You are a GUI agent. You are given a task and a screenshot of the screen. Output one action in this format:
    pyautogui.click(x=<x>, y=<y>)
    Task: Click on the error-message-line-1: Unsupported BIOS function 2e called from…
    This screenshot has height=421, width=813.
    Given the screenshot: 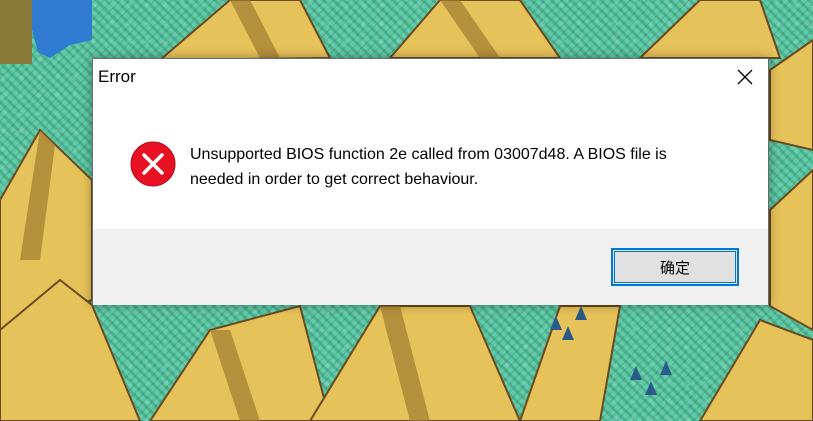 What is the action you would take?
    pyautogui.click(x=428, y=154)
    